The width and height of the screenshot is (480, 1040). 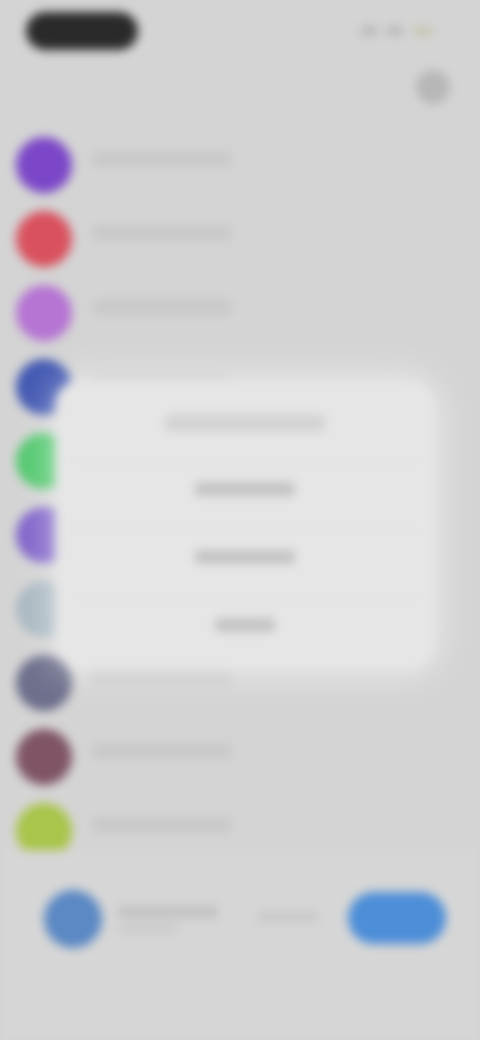 What do you see at coordinates (82, 31) in the screenshot?
I see `status-time` at bounding box center [82, 31].